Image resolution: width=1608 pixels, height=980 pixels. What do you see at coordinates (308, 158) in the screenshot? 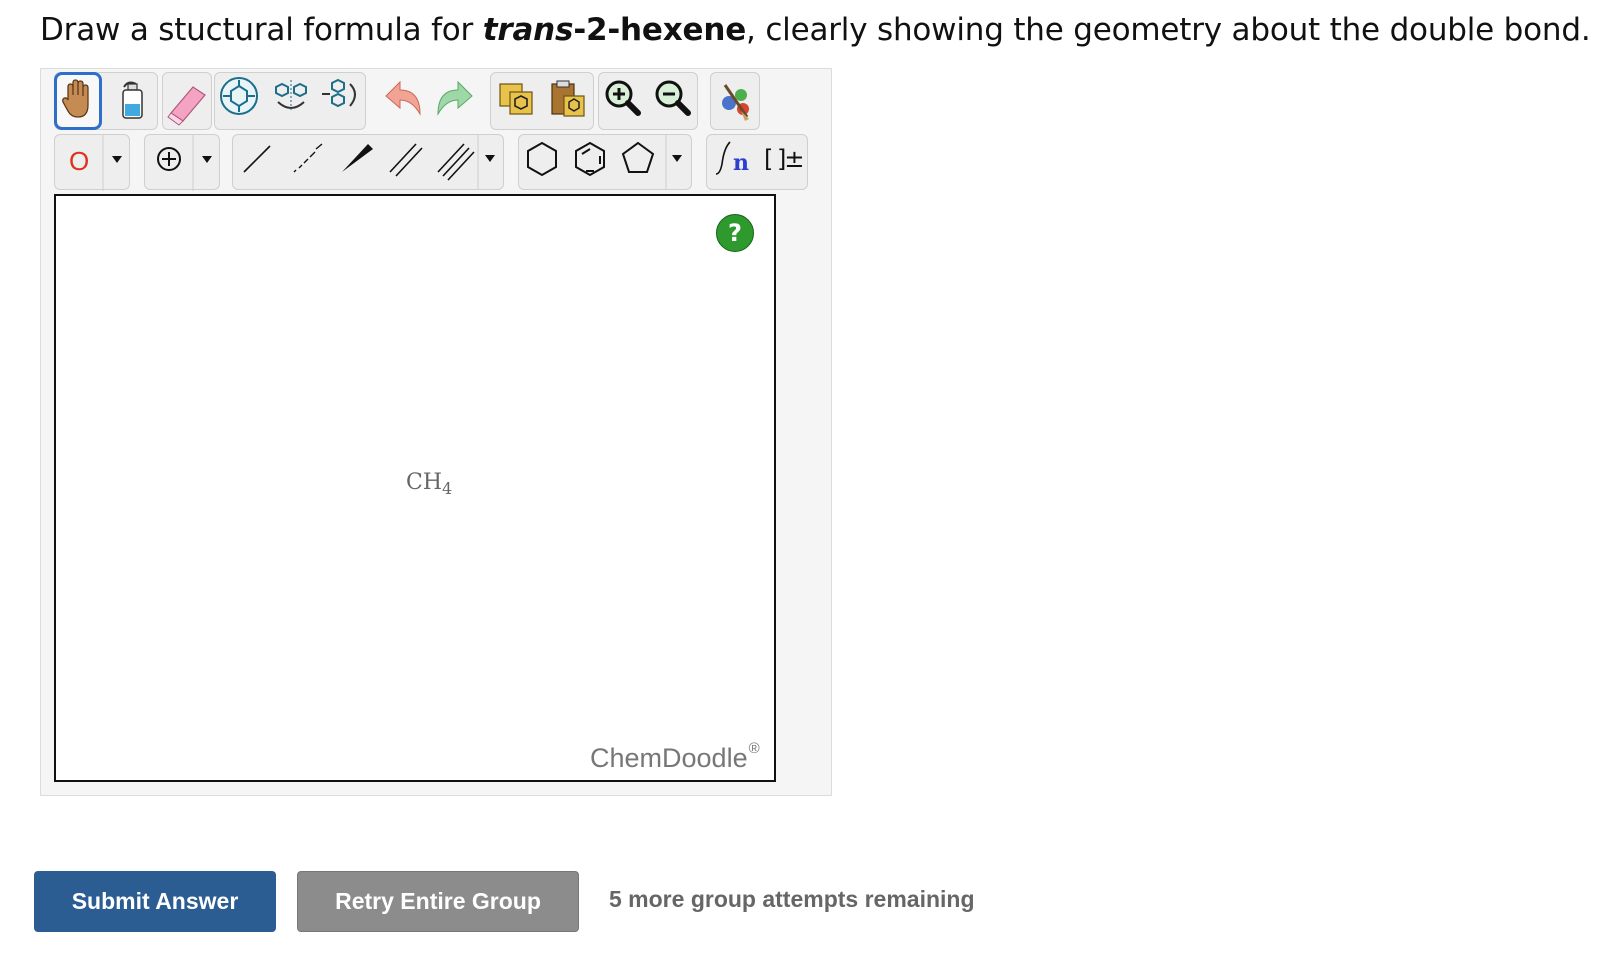
I see `hash-bond-icon` at bounding box center [308, 158].